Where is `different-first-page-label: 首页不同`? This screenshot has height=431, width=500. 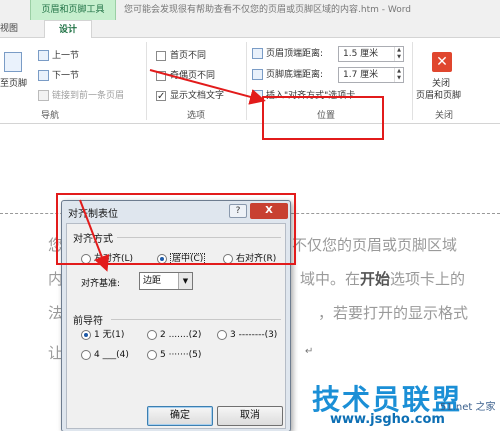 different-first-page-label: 首页不同 is located at coordinates (188, 56).